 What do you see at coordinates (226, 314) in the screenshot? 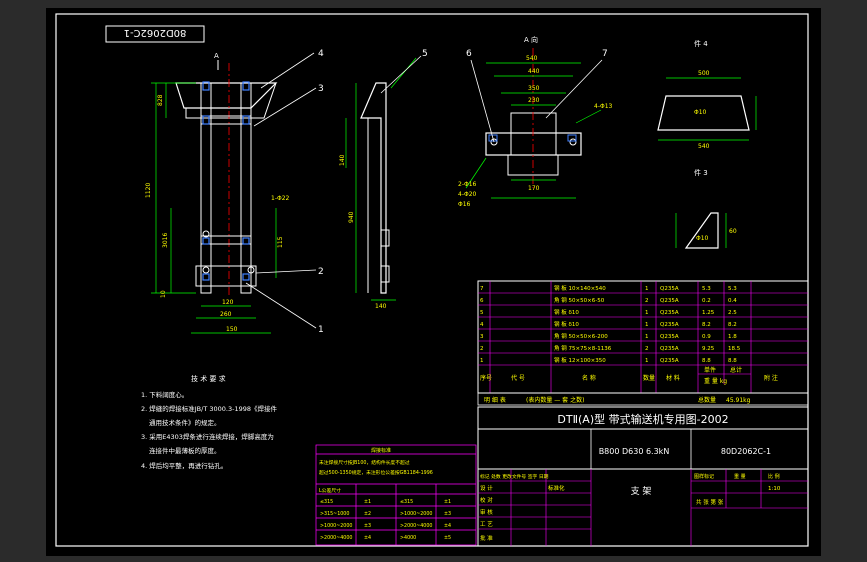
I see `dim-260: 260` at bounding box center [226, 314].